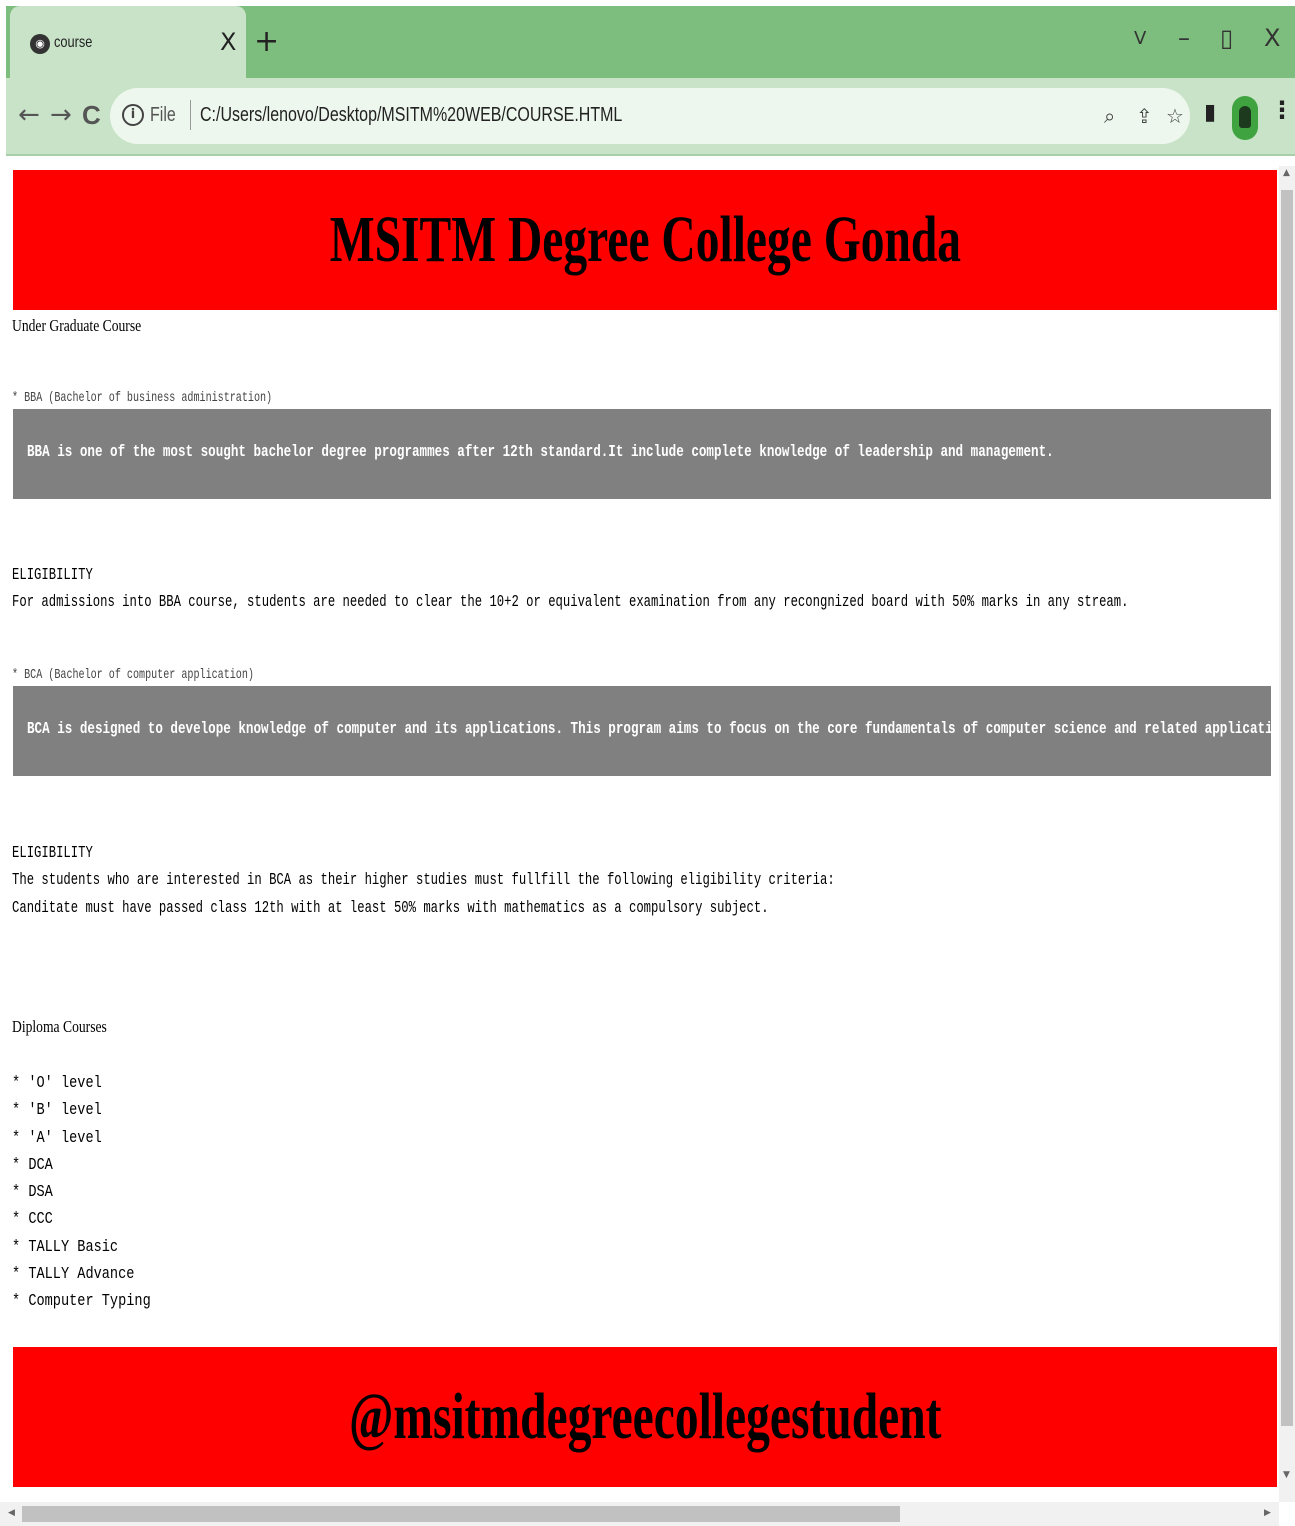  What do you see at coordinates (77, 325) in the screenshot?
I see `ug-heading: Under Graduate Course` at bounding box center [77, 325].